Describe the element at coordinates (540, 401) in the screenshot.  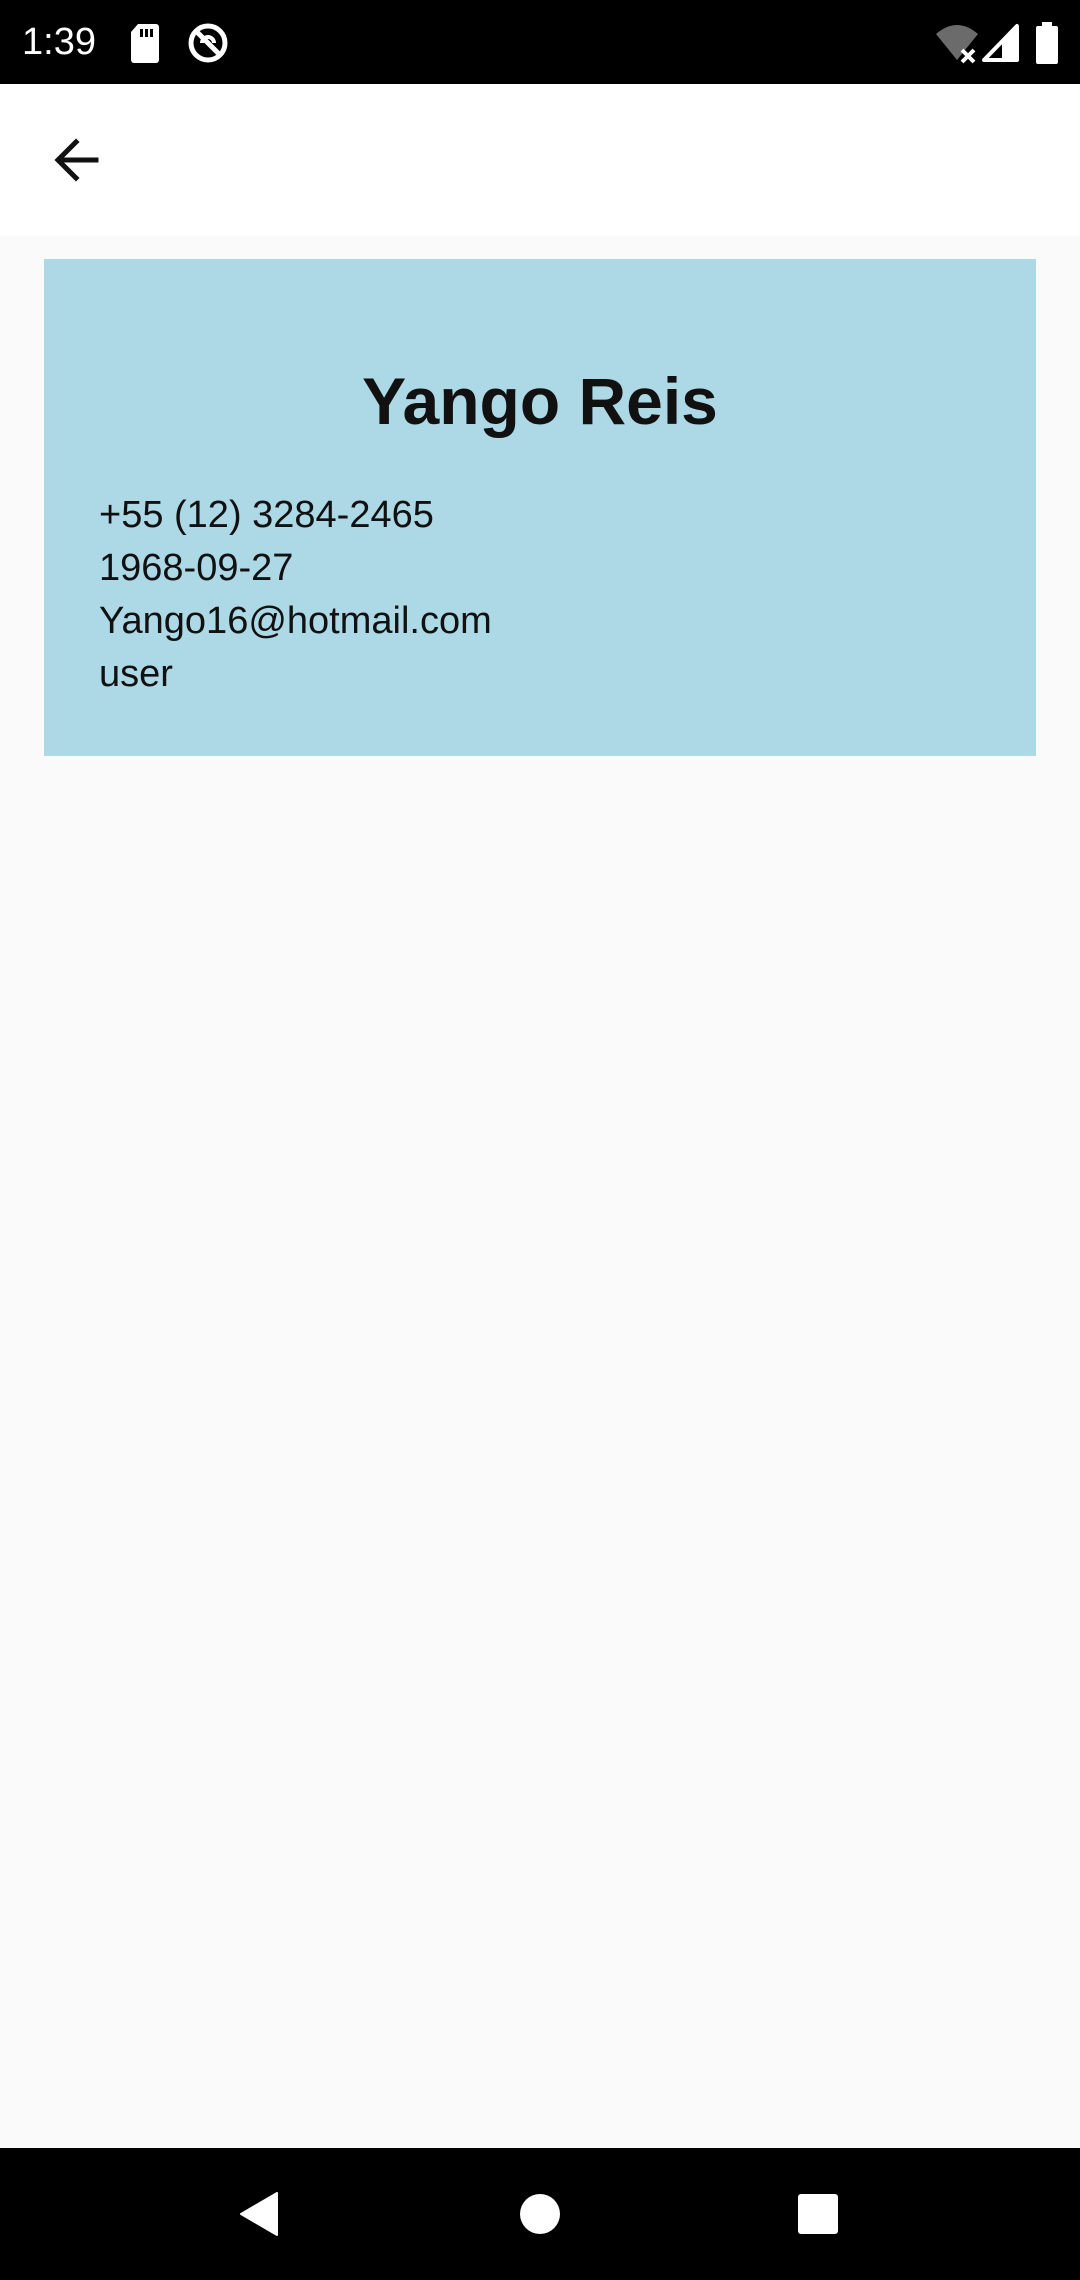
I see `profile-name: Yango Reis` at that location.